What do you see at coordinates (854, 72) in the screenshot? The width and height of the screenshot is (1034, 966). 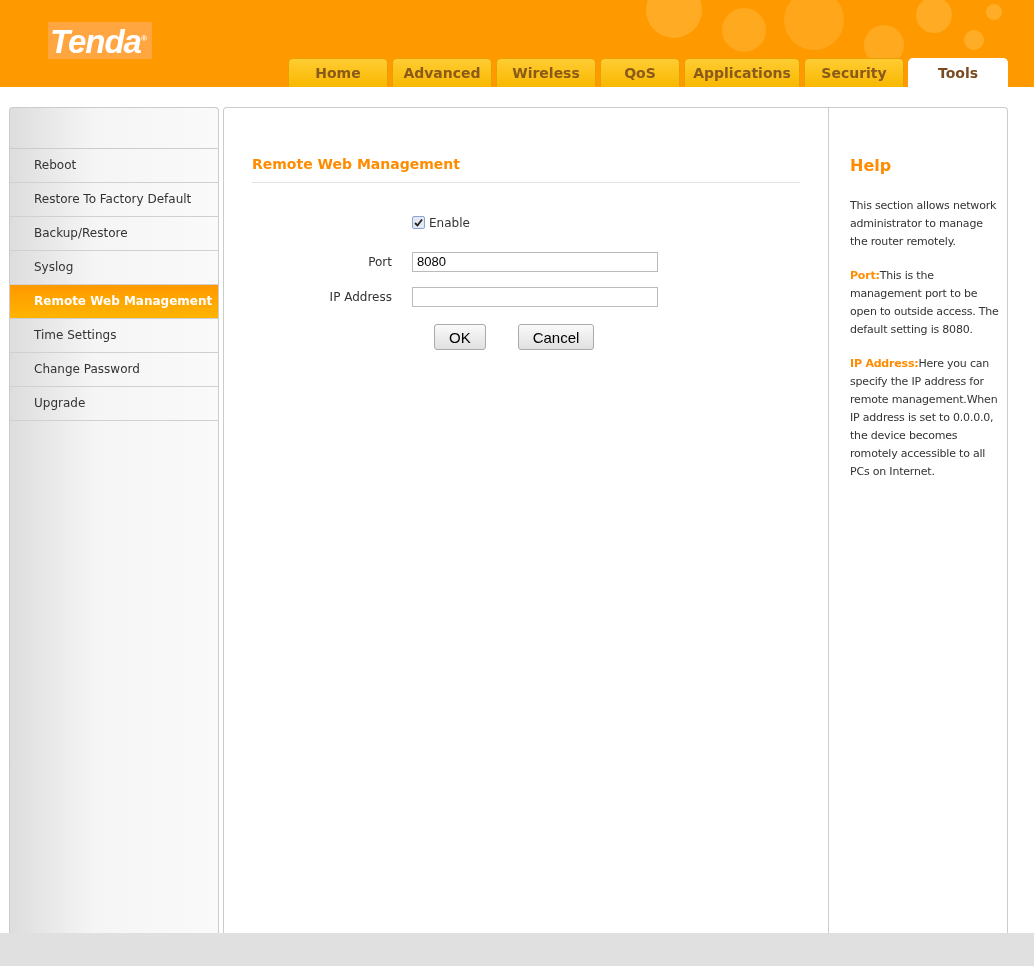 I see `nav-tab: Security` at bounding box center [854, 72].